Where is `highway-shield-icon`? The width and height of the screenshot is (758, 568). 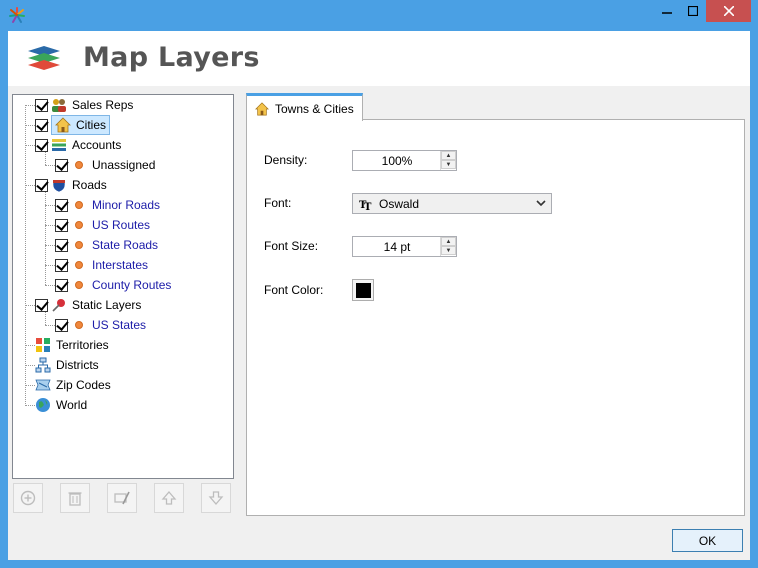 highway-shield-icon is located at coordinates (59, 185).